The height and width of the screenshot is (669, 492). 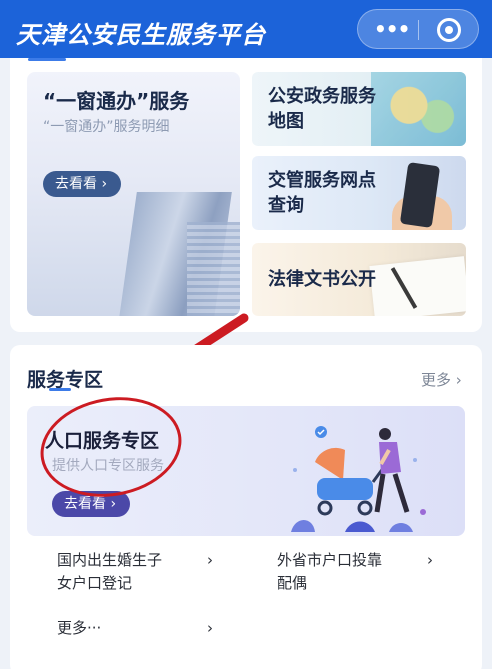 I want to click on building-image-secondary, so click(x=213, y=269).